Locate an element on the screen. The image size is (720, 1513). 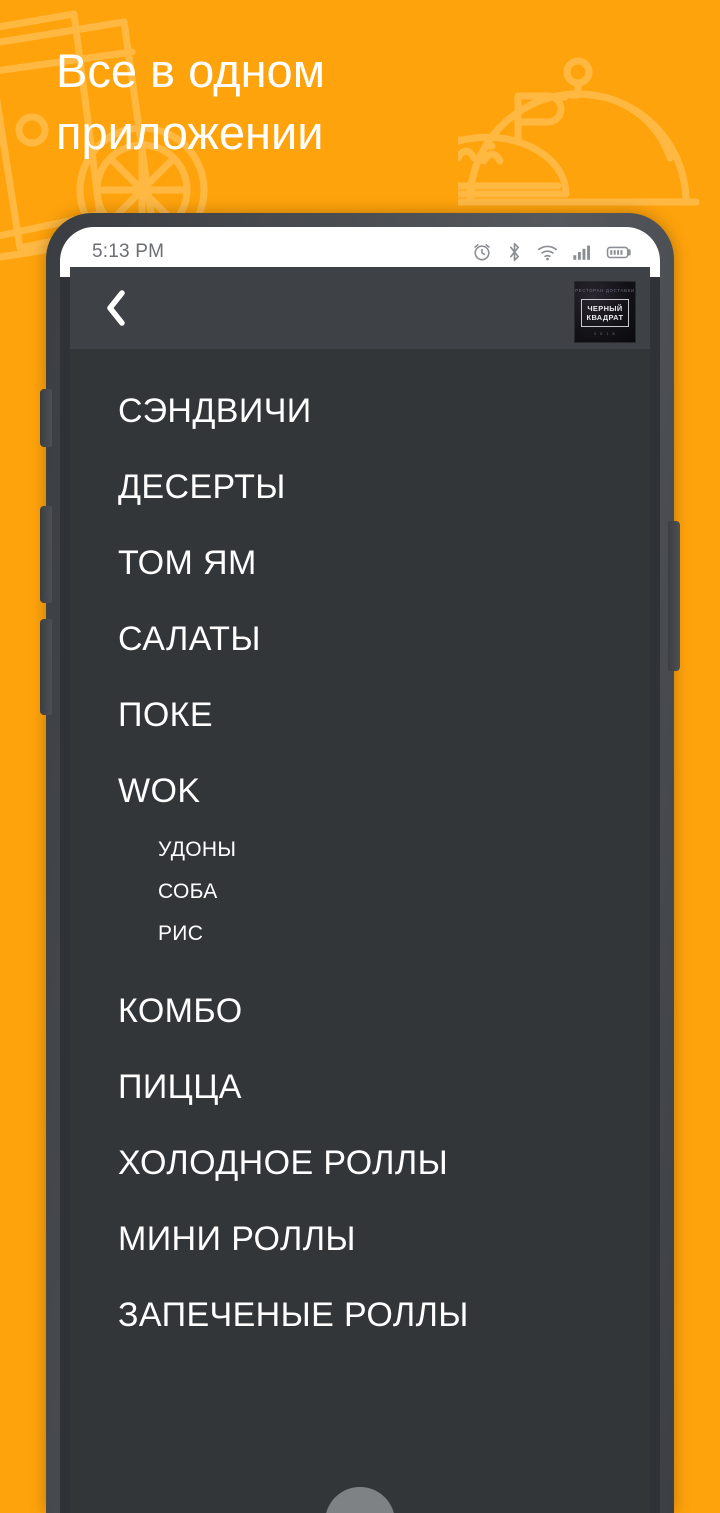
menu-sub-item: УДОНЫ is located at coordinates (360, 850).